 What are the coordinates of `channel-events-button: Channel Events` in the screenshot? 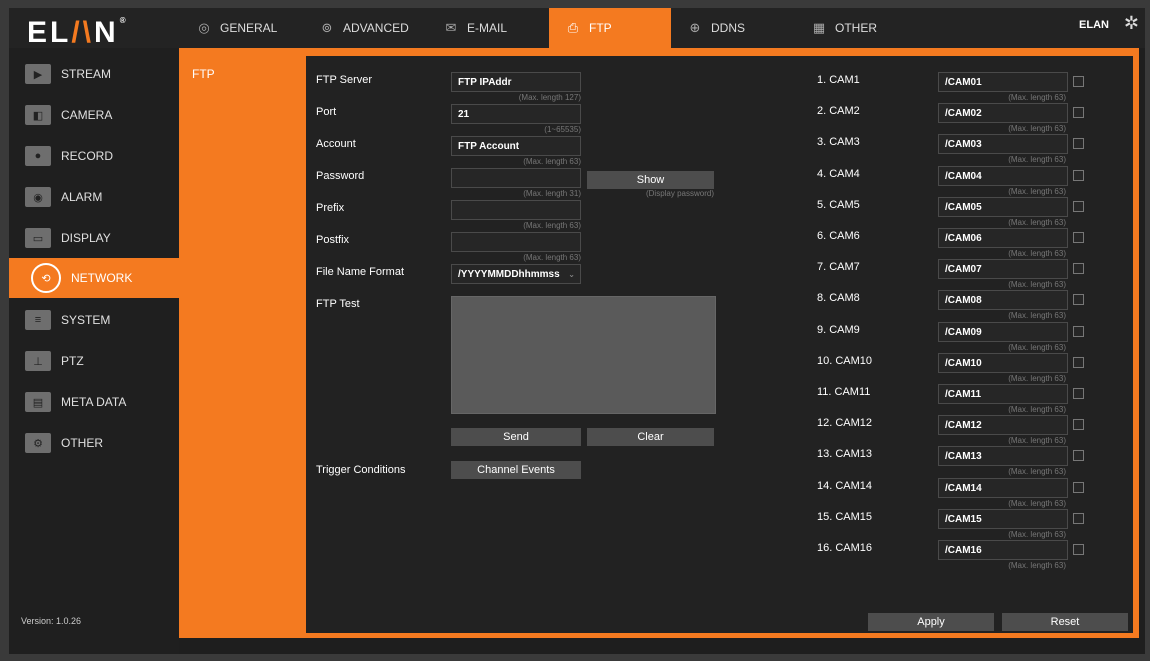 It's located at (516, 470).